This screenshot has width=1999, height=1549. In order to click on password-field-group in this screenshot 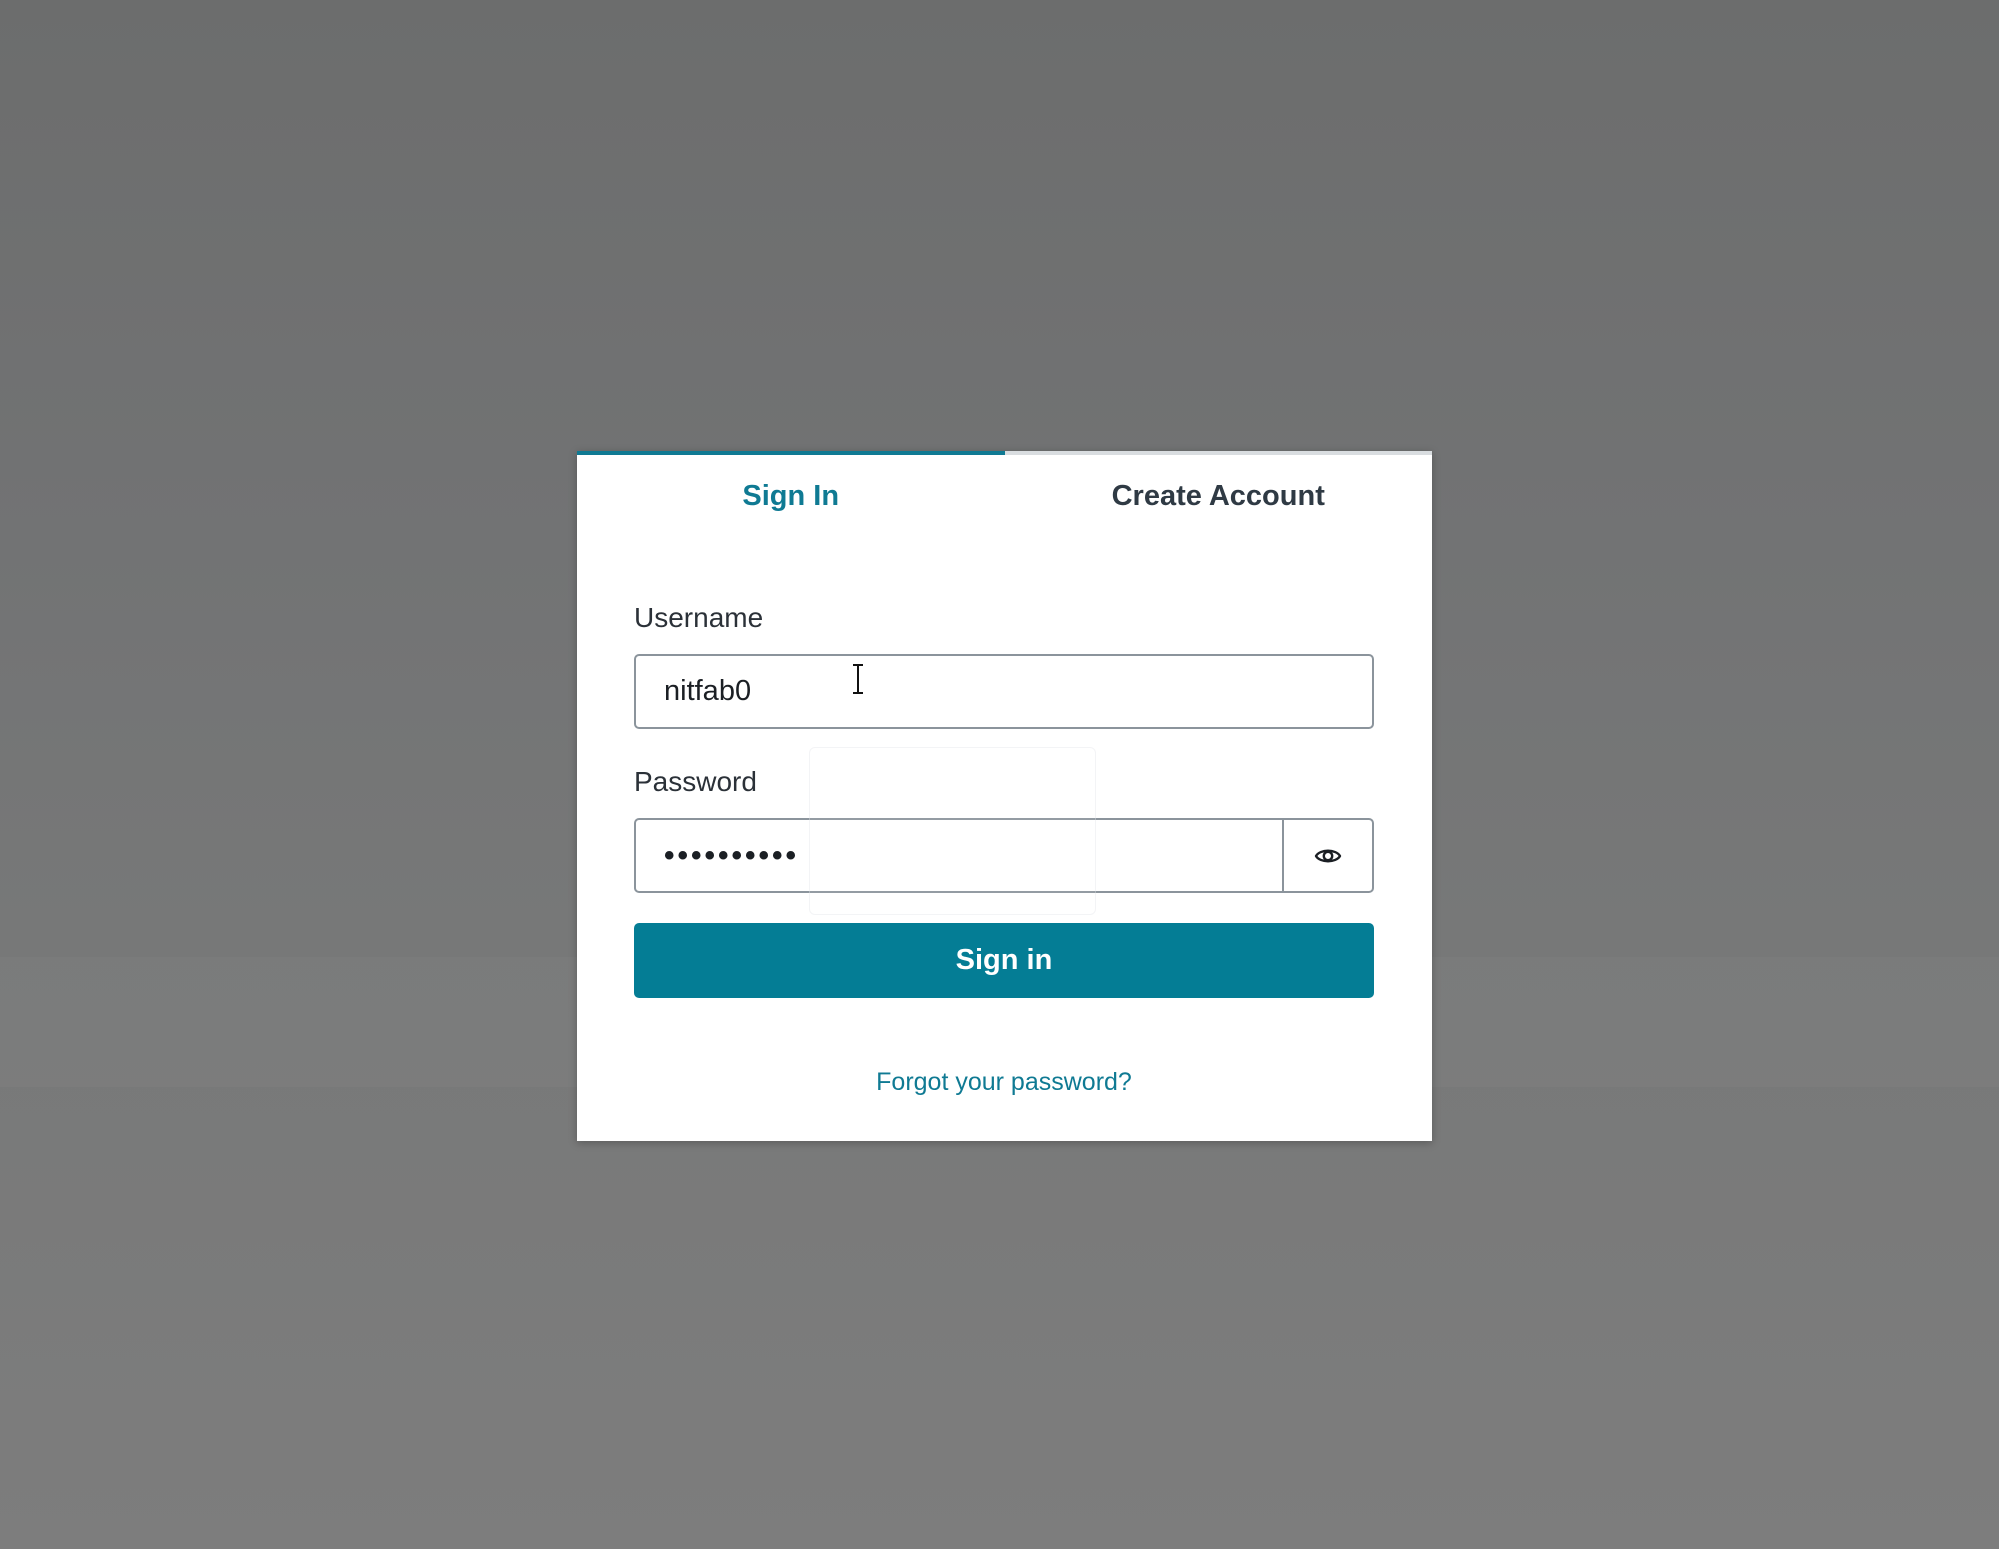, I will do `click(1004, 855)`.